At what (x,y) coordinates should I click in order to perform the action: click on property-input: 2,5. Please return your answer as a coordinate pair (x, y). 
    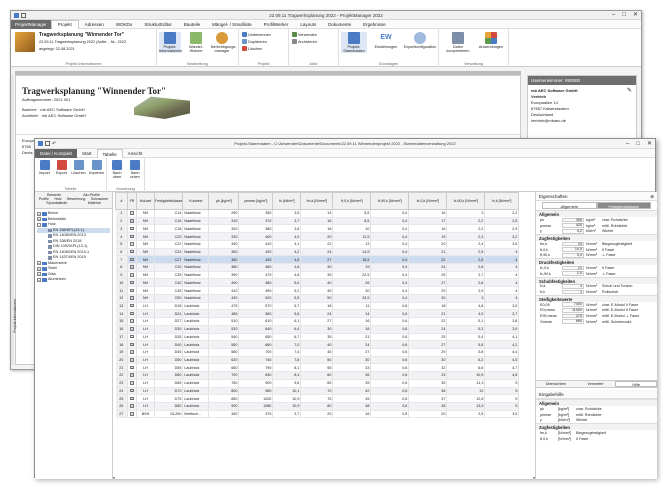
    Looking at the image, I should click on (573, 273).